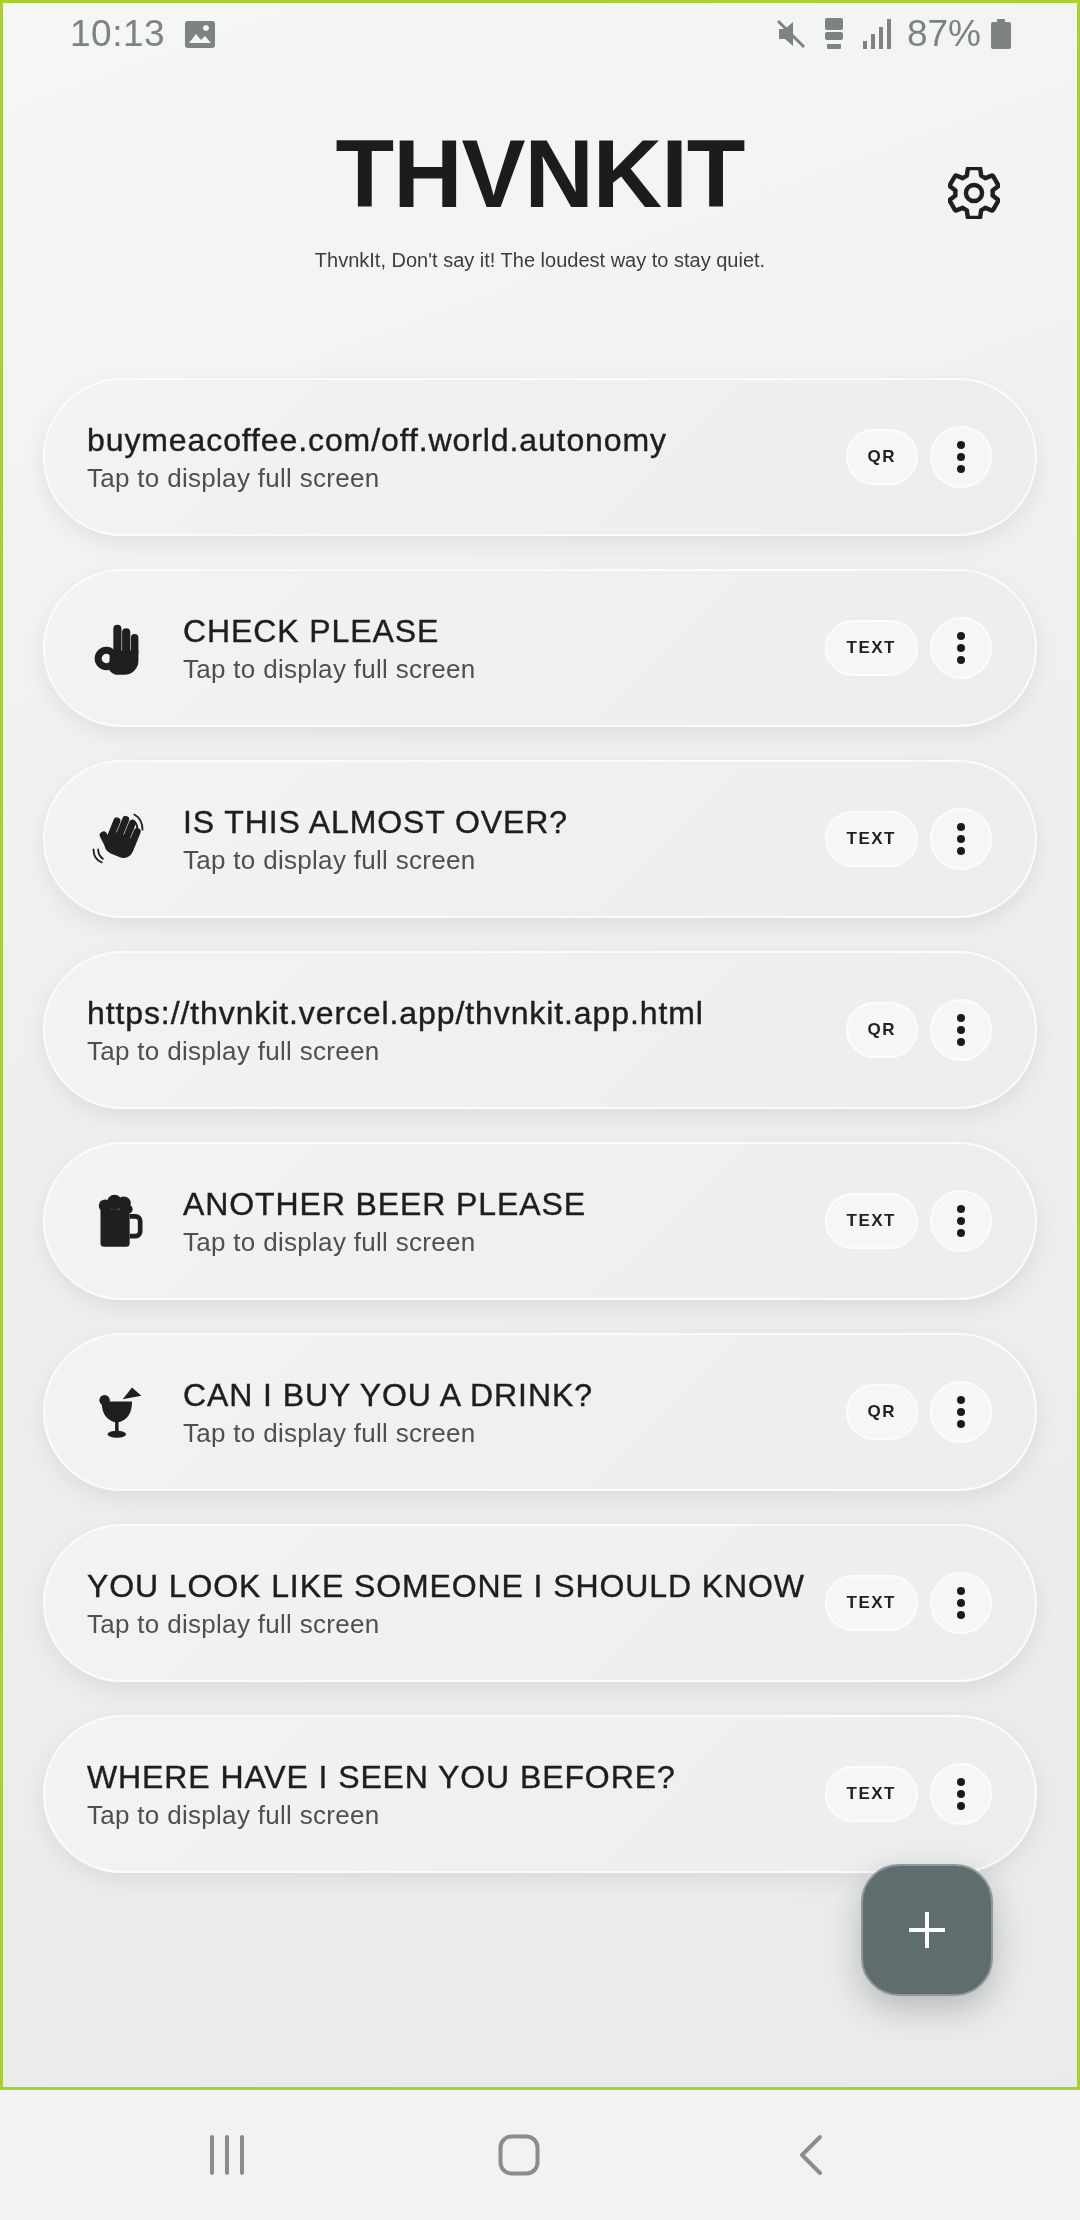  I want to click on message-card: IS THIS ALMOST OVER? Tap to display full screen TEXT, so click(540, 839).